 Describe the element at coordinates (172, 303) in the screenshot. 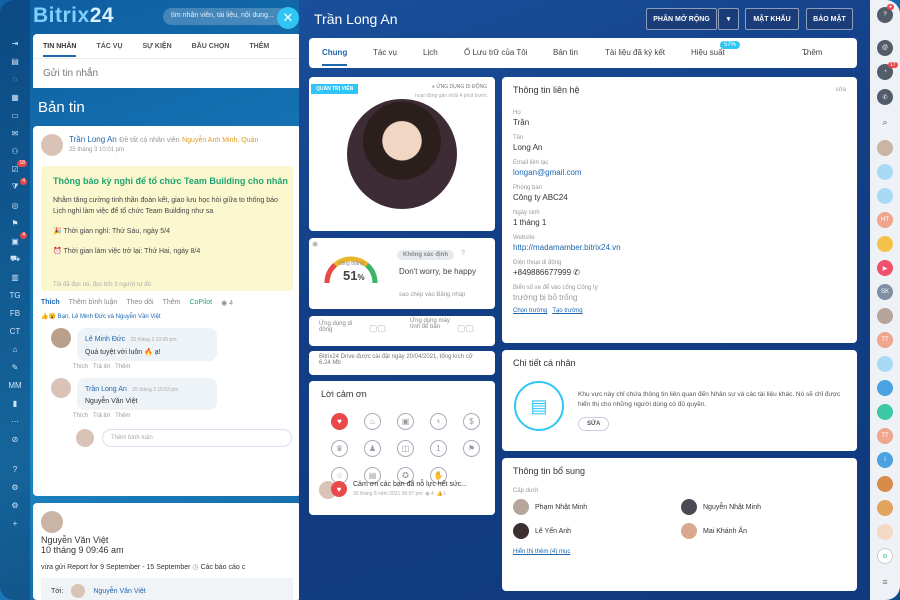

I see `more-button: Thêm` at that location.